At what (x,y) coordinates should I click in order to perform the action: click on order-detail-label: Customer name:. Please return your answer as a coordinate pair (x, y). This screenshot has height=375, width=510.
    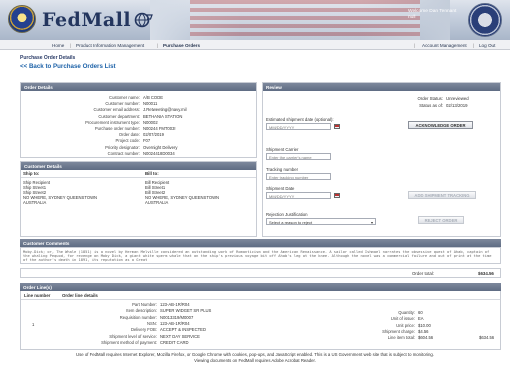
    Looking at the image, I should click on (124, 97).